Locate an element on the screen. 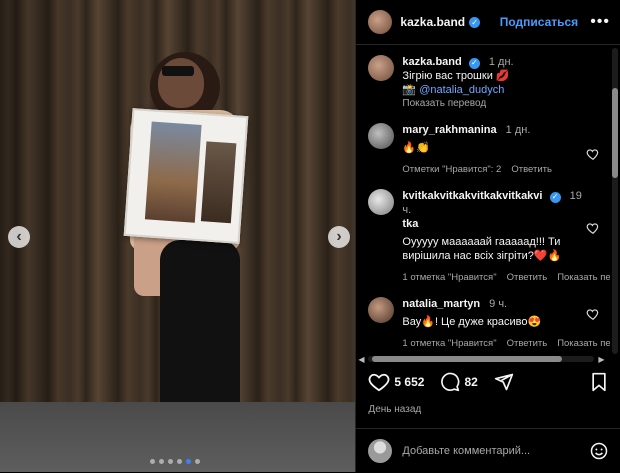 The height and width of the screenshot is (473, 620). comments-count: 82 is located at coordinates (470, 382).